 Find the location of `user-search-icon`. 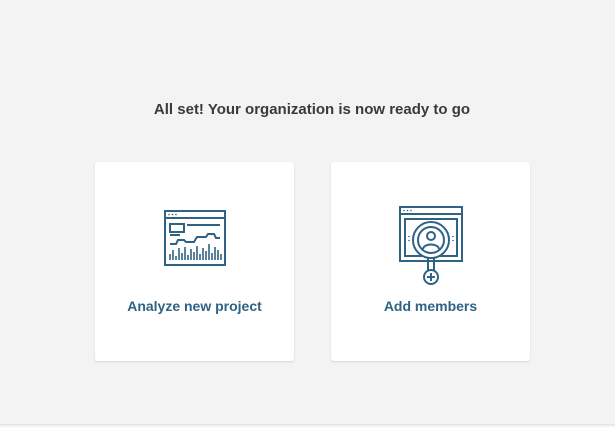

user-search-icon is located at coordinates (430, 248).